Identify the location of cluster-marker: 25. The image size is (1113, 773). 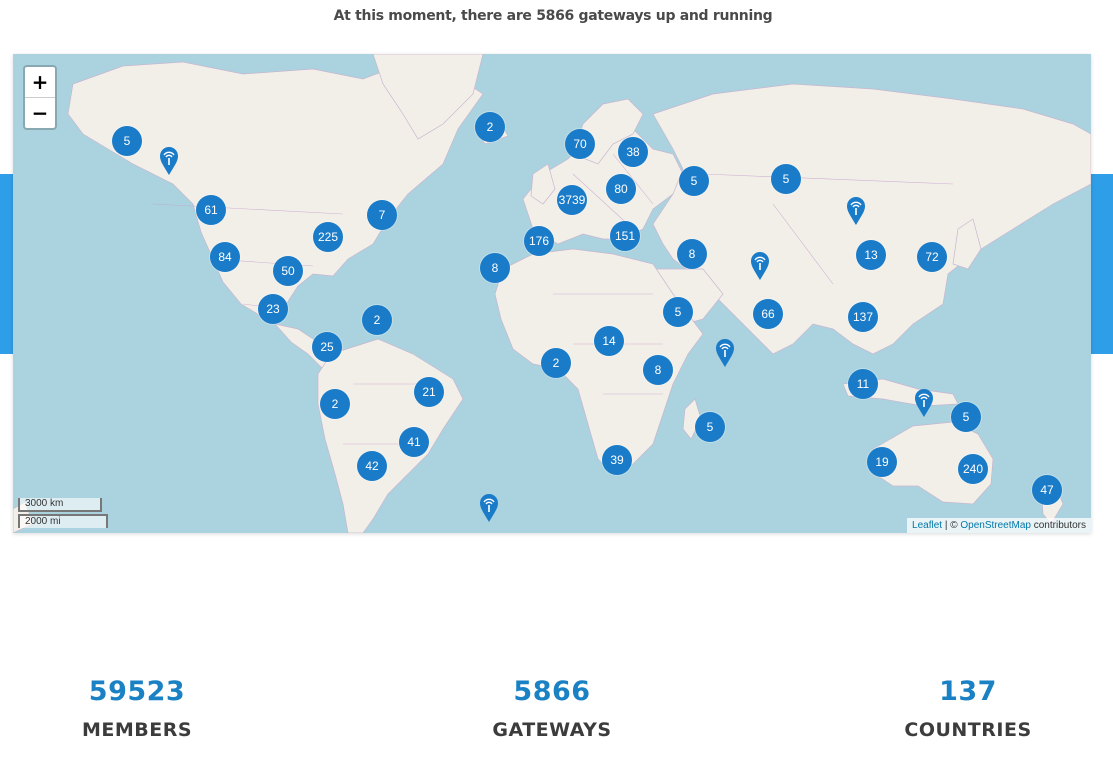
(327, 347).